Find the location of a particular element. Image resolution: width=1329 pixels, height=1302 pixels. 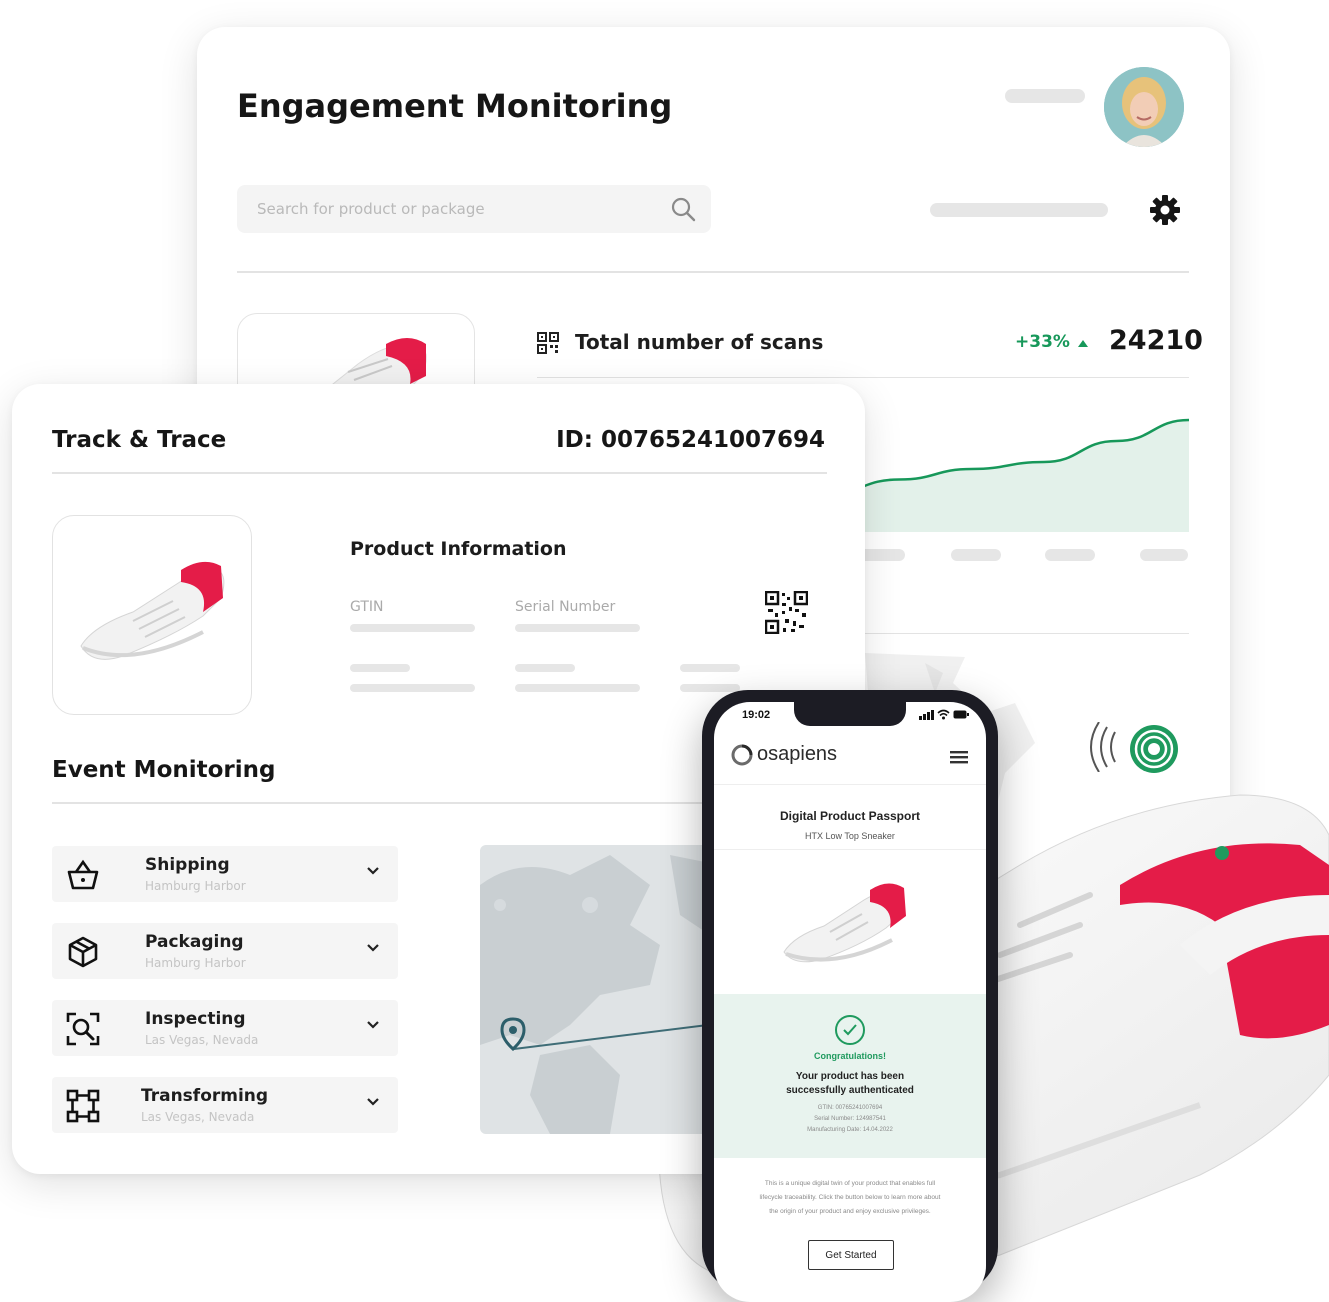

gtin-value-placeholder is located at coordinates (412, 628).